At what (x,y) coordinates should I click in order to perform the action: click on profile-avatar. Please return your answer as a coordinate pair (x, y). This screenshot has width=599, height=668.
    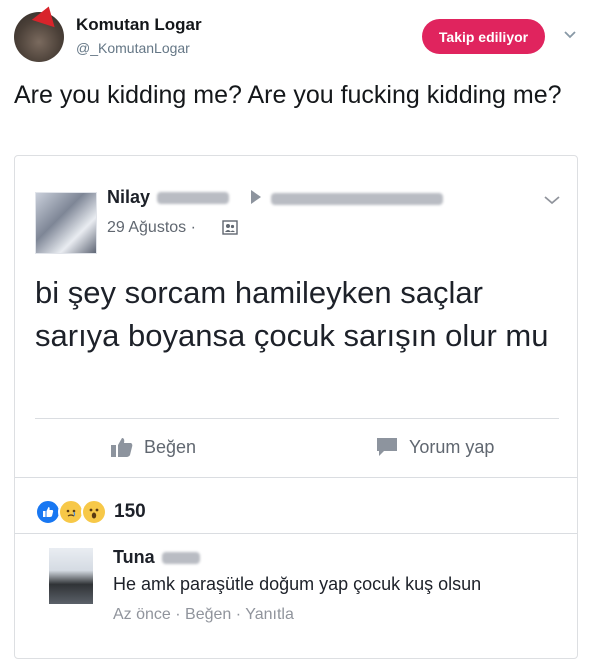
    Looking at the image, I should click on (39, 32).